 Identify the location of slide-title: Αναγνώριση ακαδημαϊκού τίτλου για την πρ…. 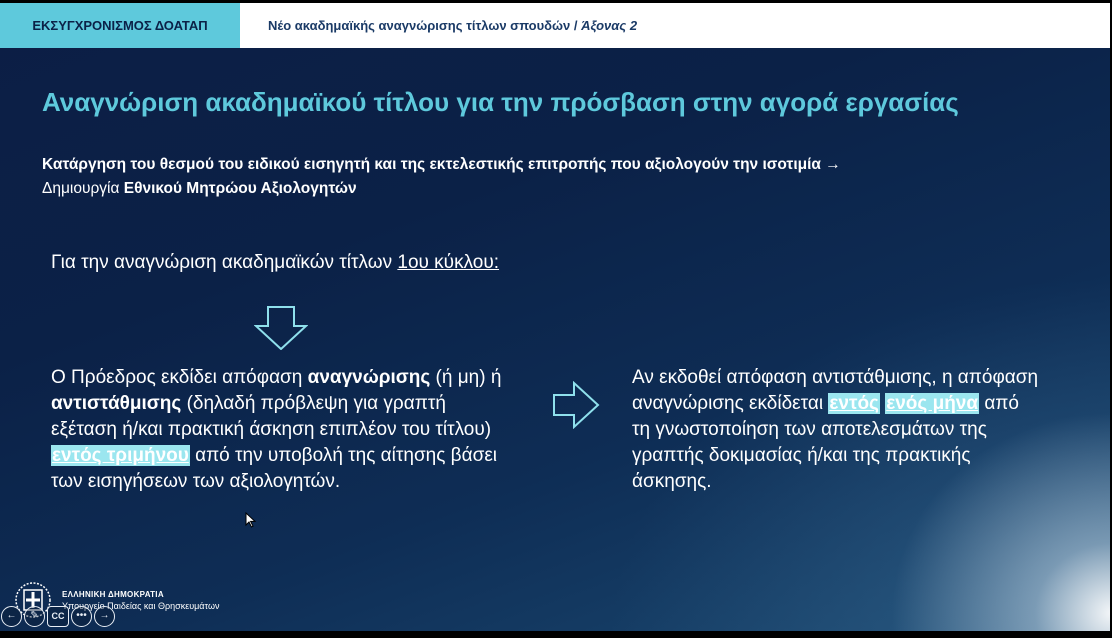
(500, 102).